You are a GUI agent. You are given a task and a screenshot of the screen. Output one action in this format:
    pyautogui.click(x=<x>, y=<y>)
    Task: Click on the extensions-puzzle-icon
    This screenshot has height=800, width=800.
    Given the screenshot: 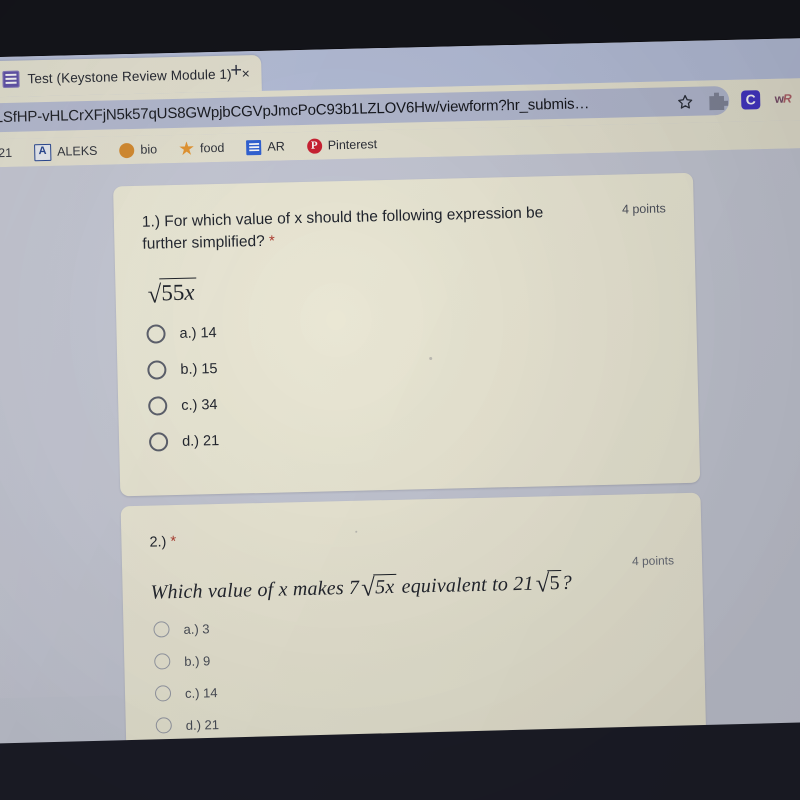 What is the action you would take?
    pyautogui.click(x=718, y=100)
    